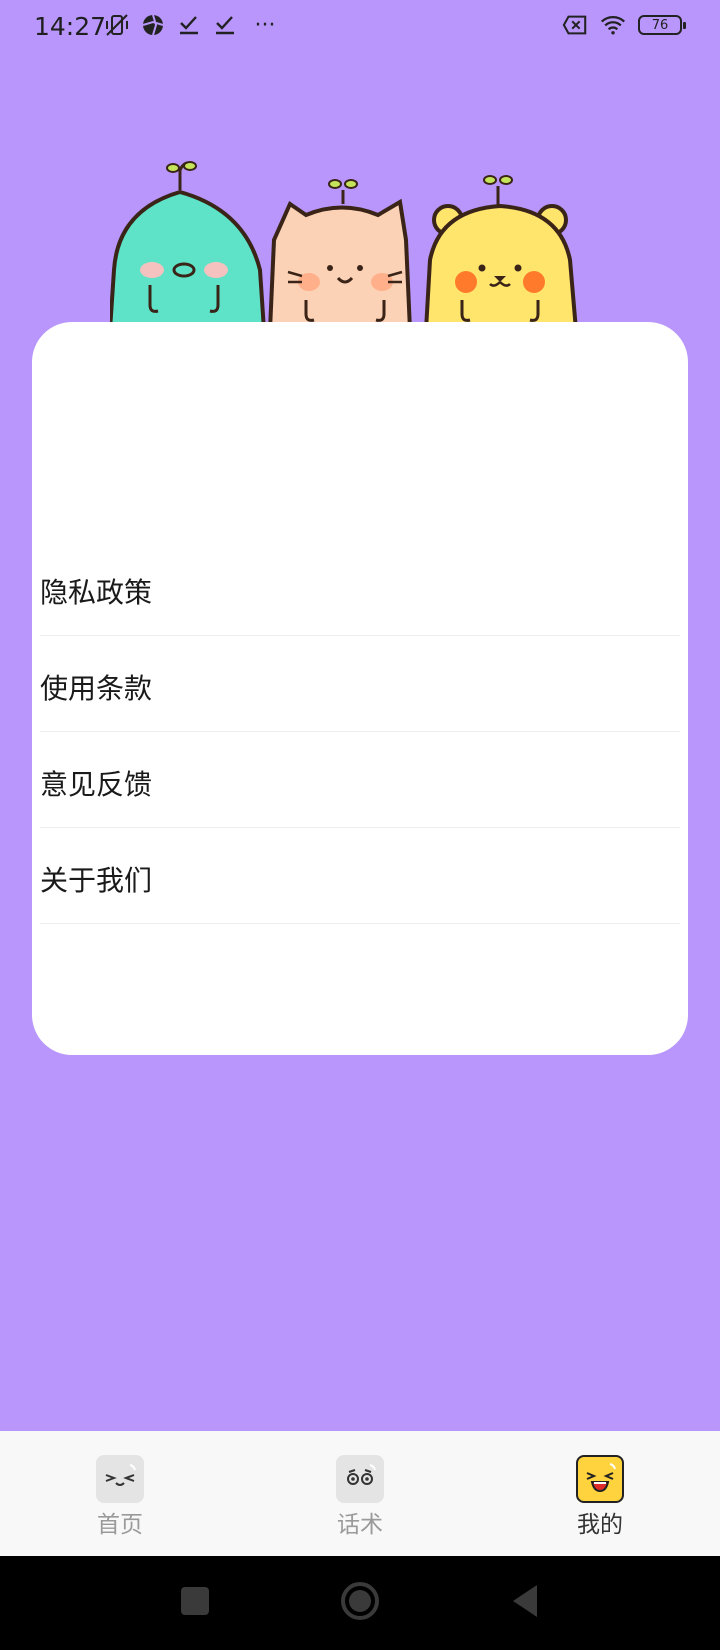  What do you see at coordinates (613, 25) in the screenshot?
I see `wifi-icon` at bounding box center [613, 25].